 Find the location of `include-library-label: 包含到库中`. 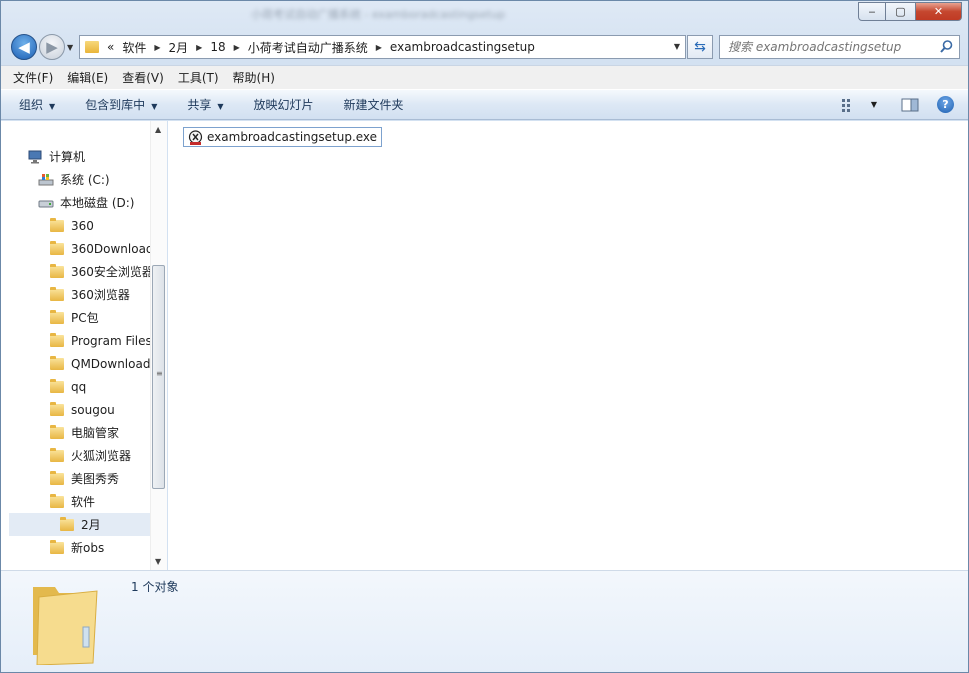

include-library-label: 包含到库中 is located at coordinates (115, 105).